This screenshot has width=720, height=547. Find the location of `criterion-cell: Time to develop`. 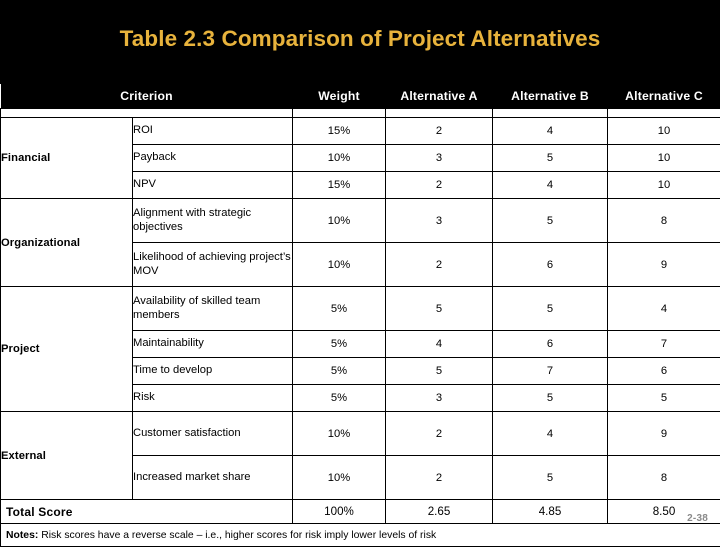

criterion-cell: Time to develop is located at coordinates (213, 371).